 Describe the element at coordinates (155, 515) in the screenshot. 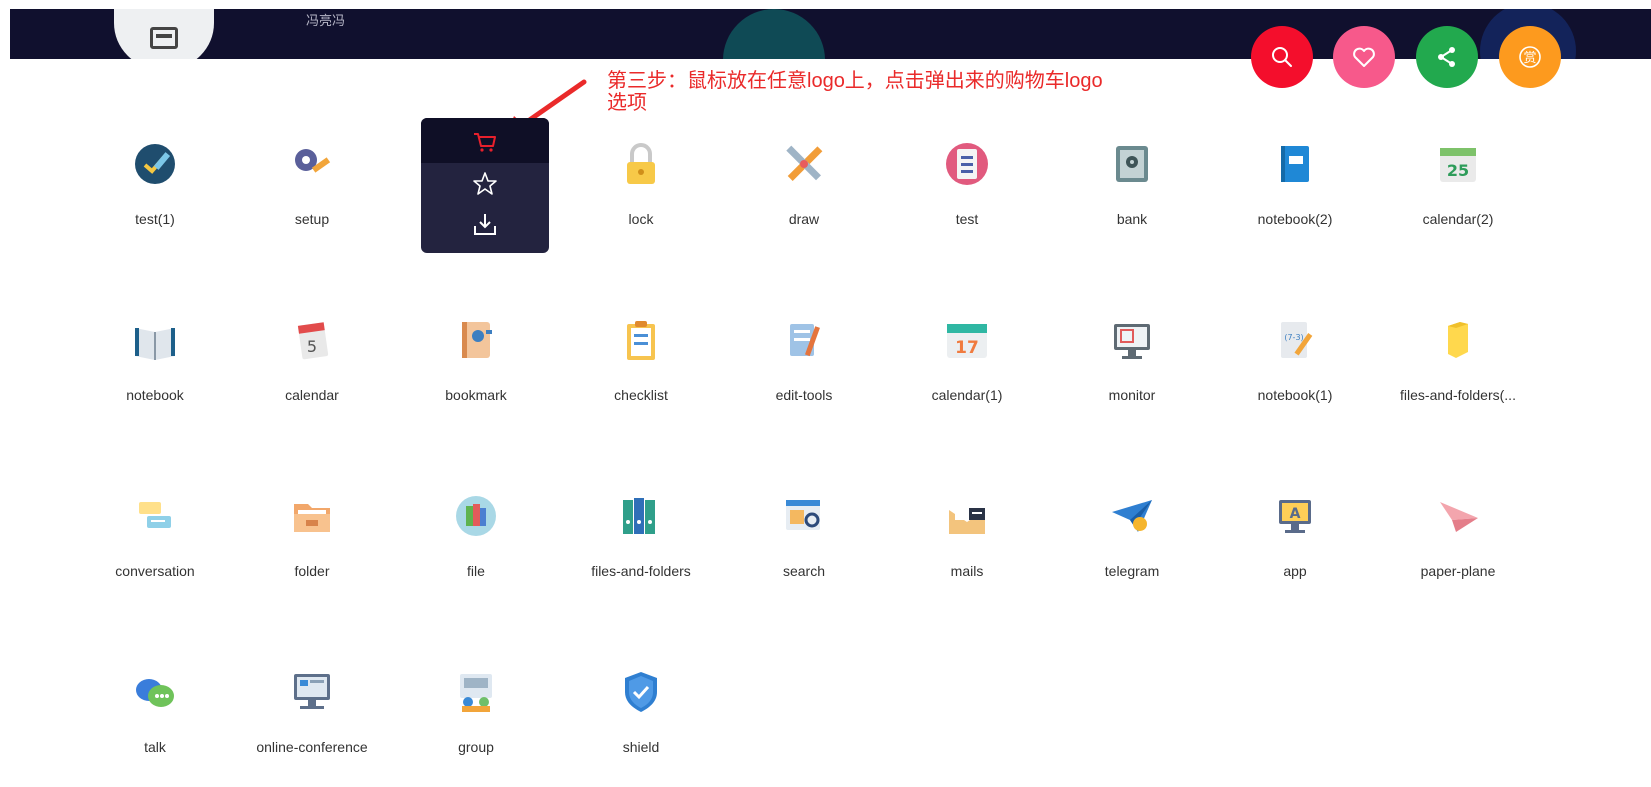

I see `conversation-icon` at that location.